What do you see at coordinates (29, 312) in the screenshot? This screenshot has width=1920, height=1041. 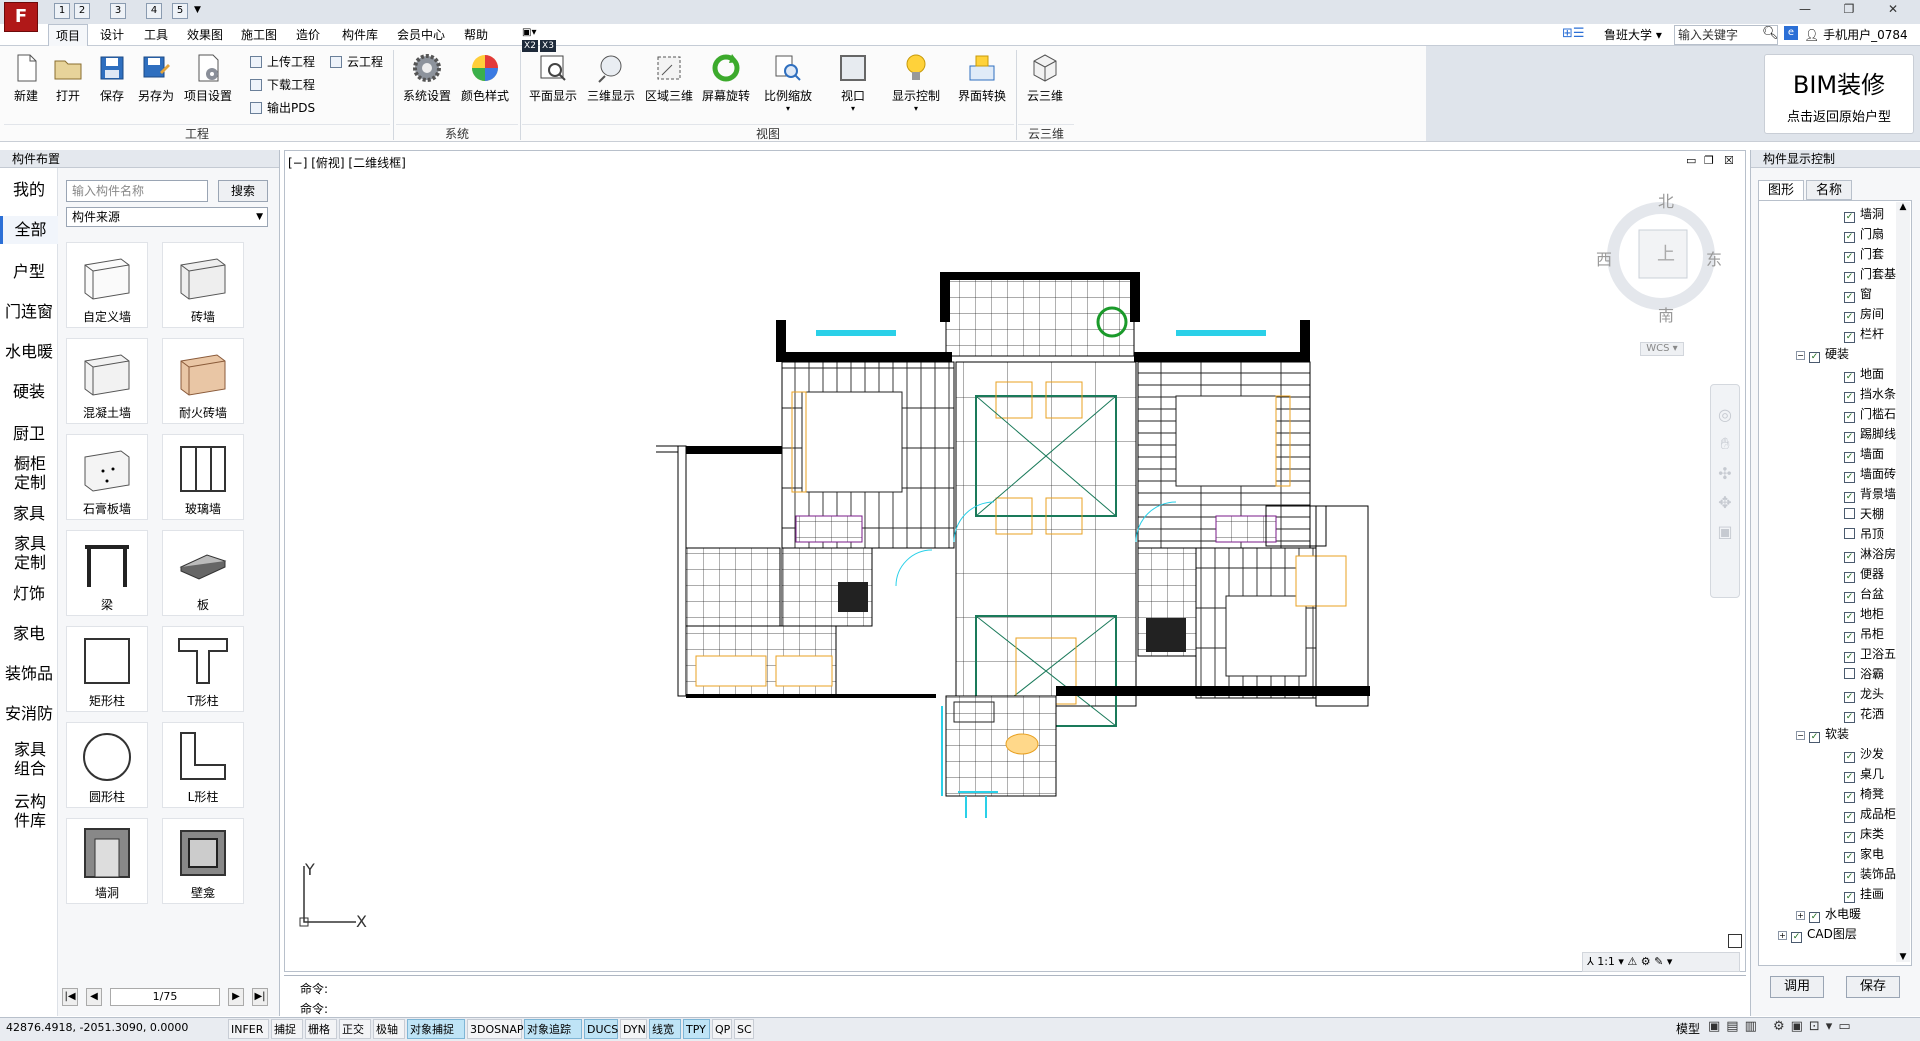 I see `category-doors-windows: 门连窗` at bounding box center [29, 312].